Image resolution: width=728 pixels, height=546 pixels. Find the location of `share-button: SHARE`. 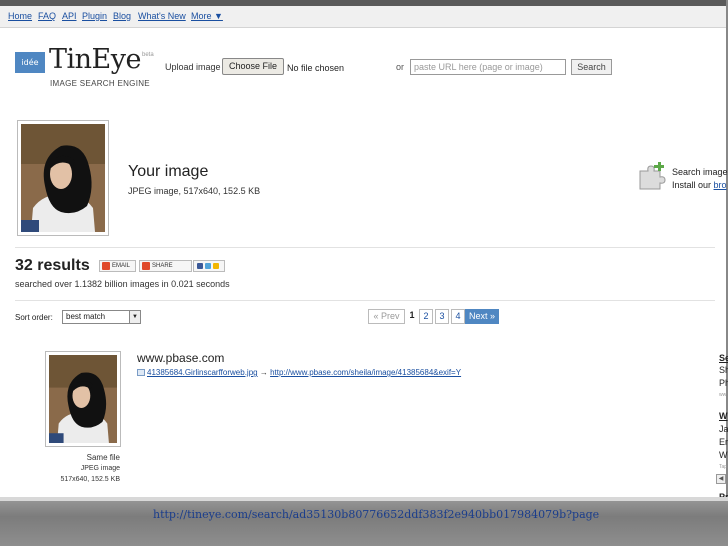

share-button: SHARE is located at coordinates (165, 266).